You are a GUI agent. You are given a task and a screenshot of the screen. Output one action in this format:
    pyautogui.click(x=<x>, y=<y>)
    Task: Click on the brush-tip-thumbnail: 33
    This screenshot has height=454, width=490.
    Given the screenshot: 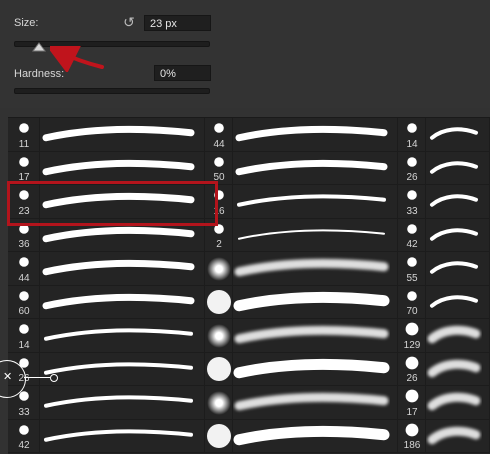 What is the action you would take?
    pyautogui.click(x=412, y=201)
    